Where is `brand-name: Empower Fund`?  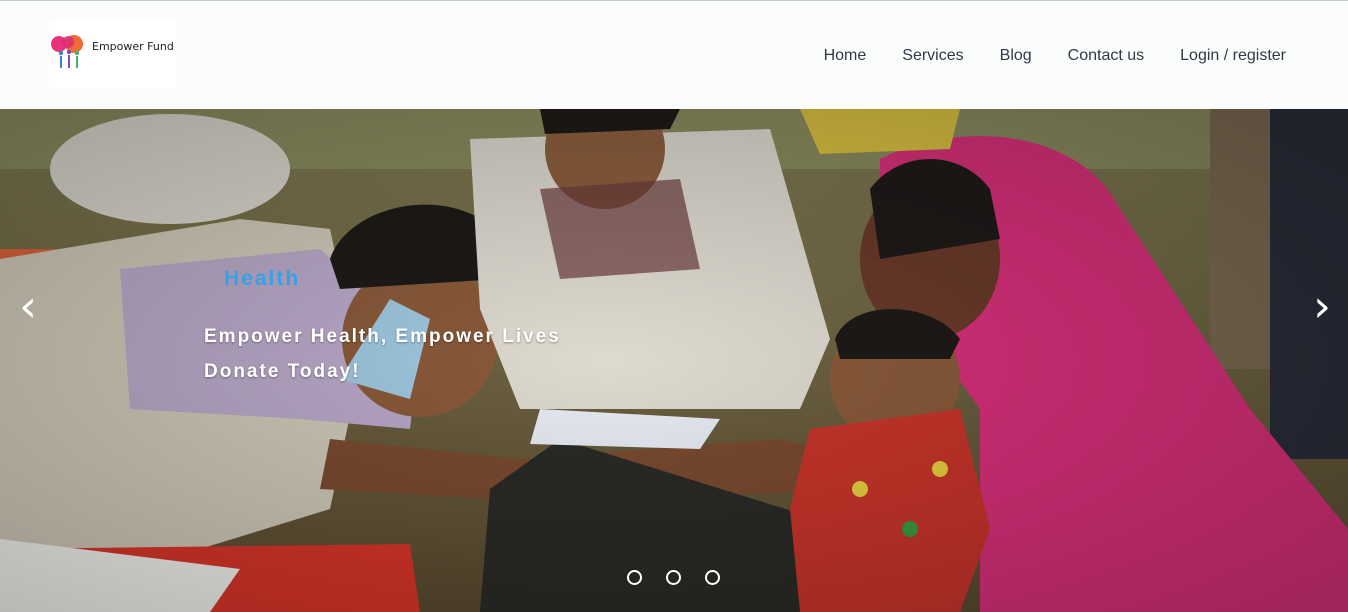
brand-name: Empower Fund is located at coordinates (133, 46).